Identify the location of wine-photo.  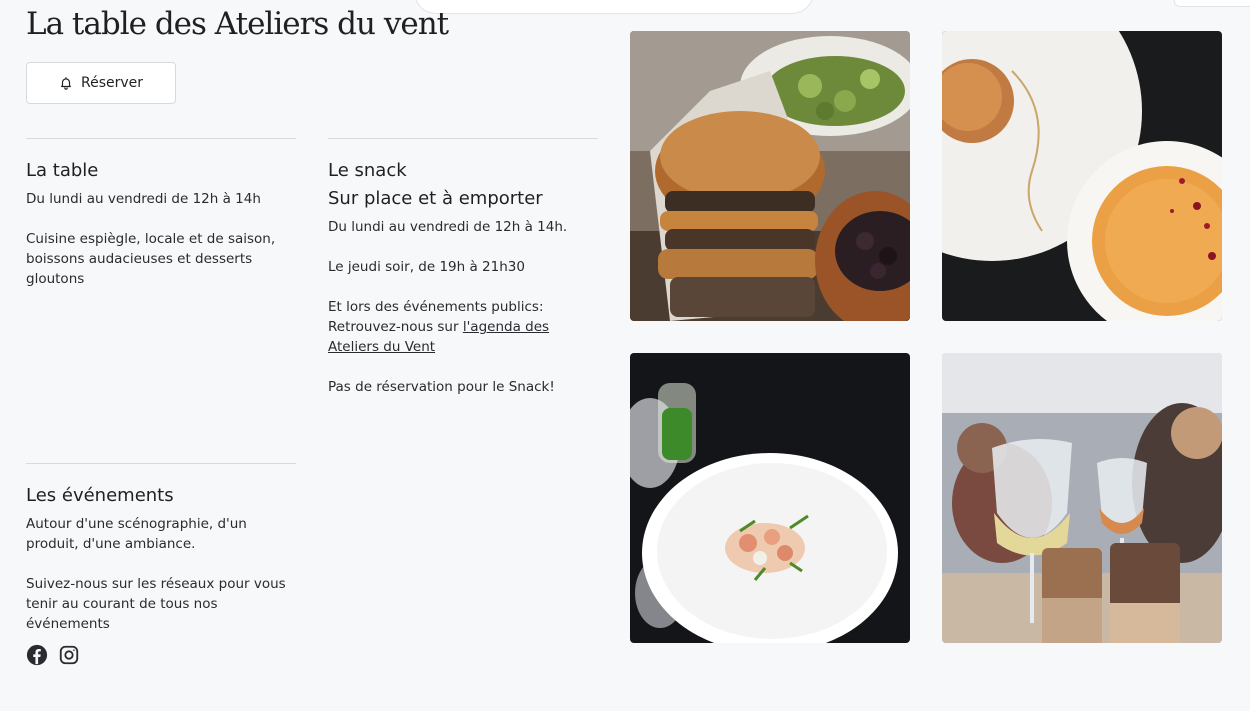
(1082, 498).